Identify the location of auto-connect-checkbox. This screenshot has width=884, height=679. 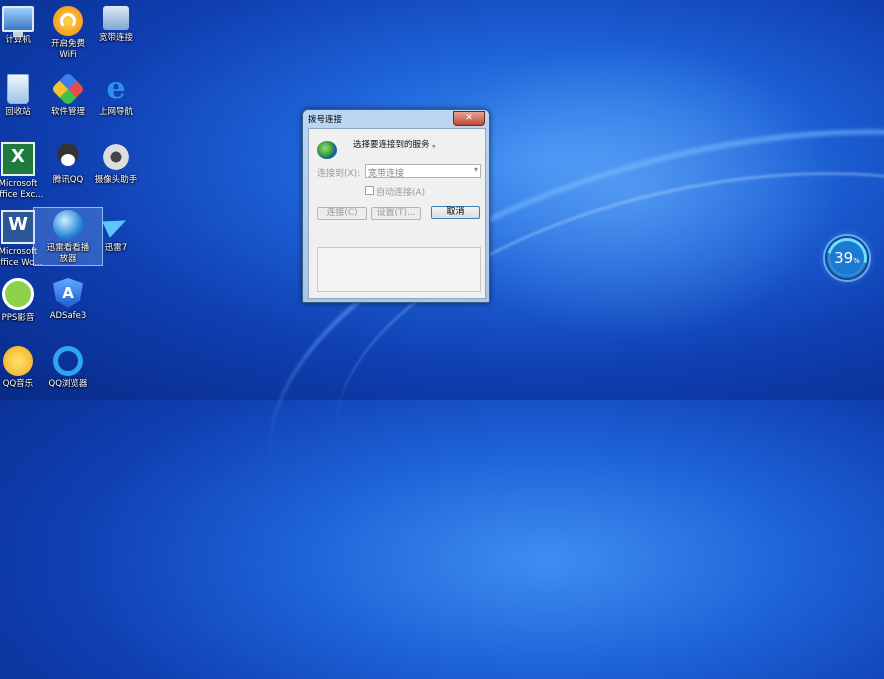
(369, 190).